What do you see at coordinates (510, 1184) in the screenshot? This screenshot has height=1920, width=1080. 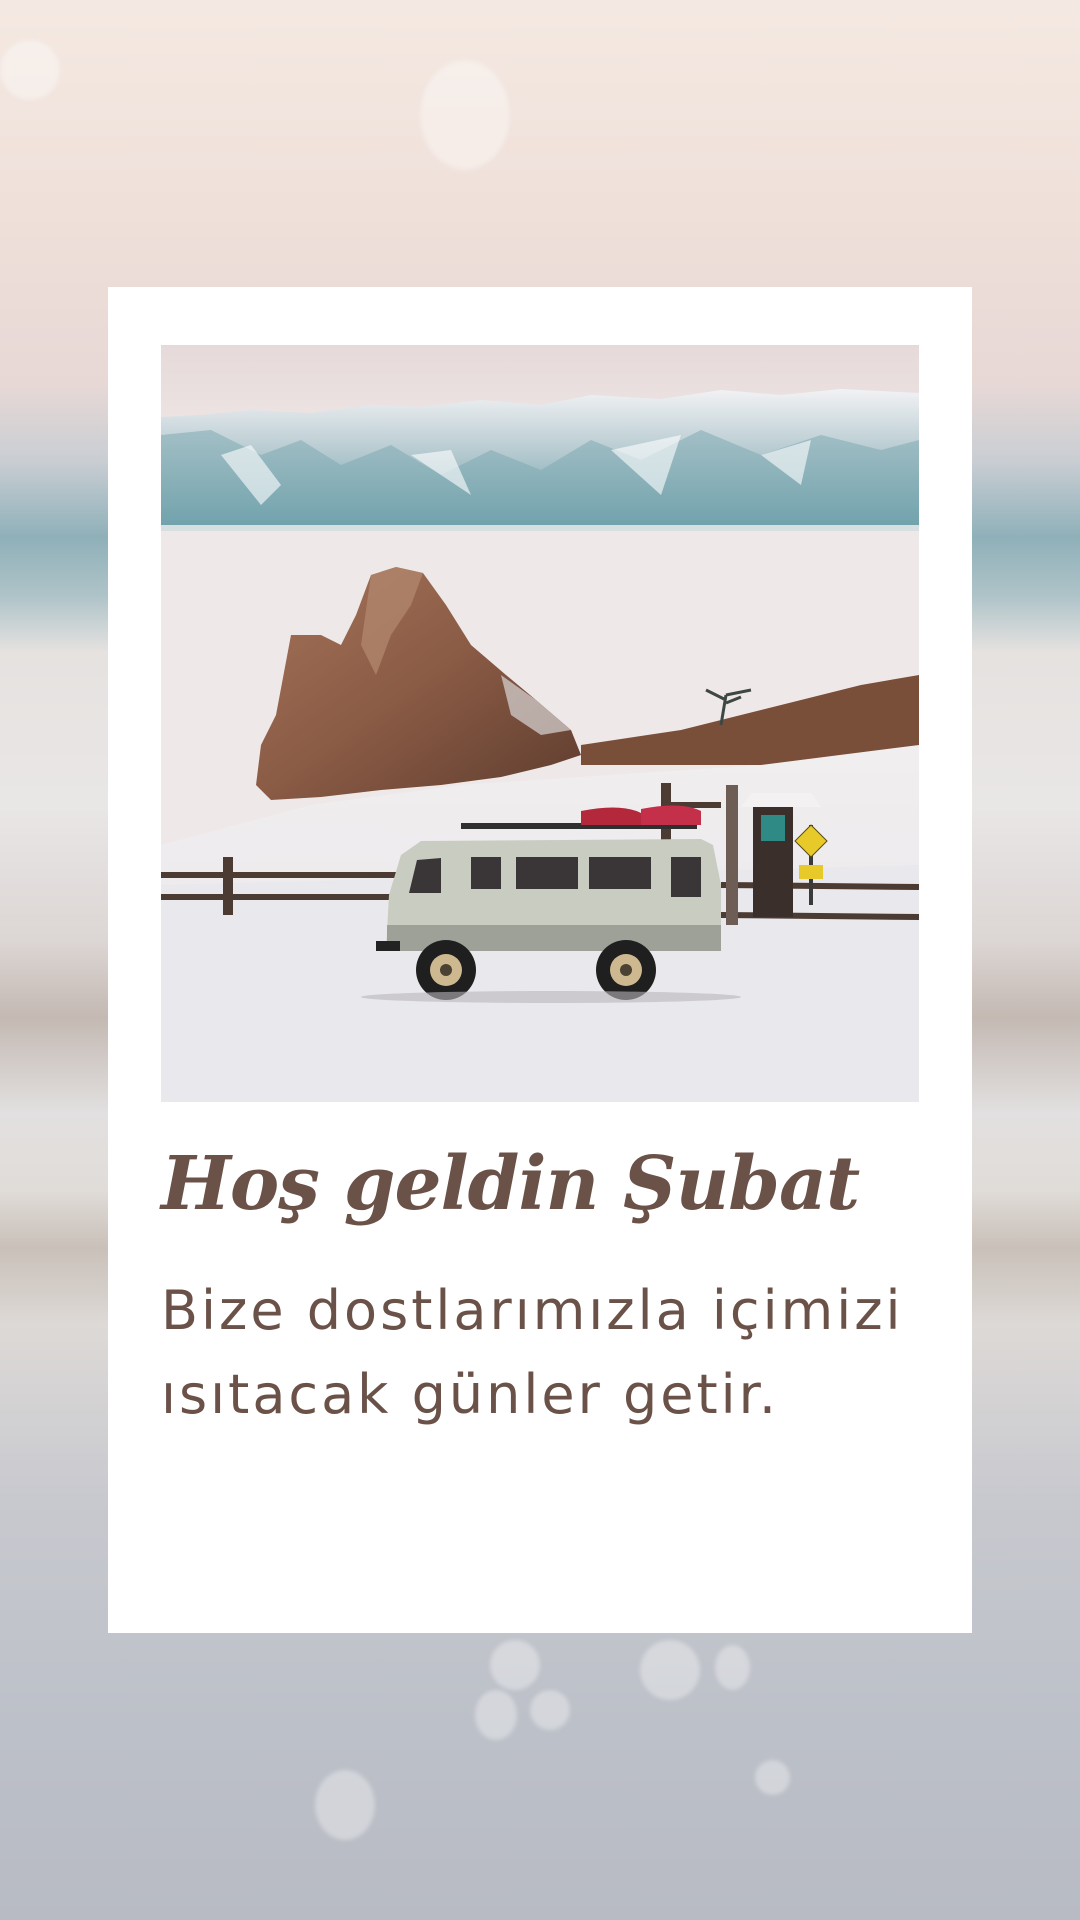 I see `card-title: Hoş geldin Şubat` at bounding box center [510, 1184].